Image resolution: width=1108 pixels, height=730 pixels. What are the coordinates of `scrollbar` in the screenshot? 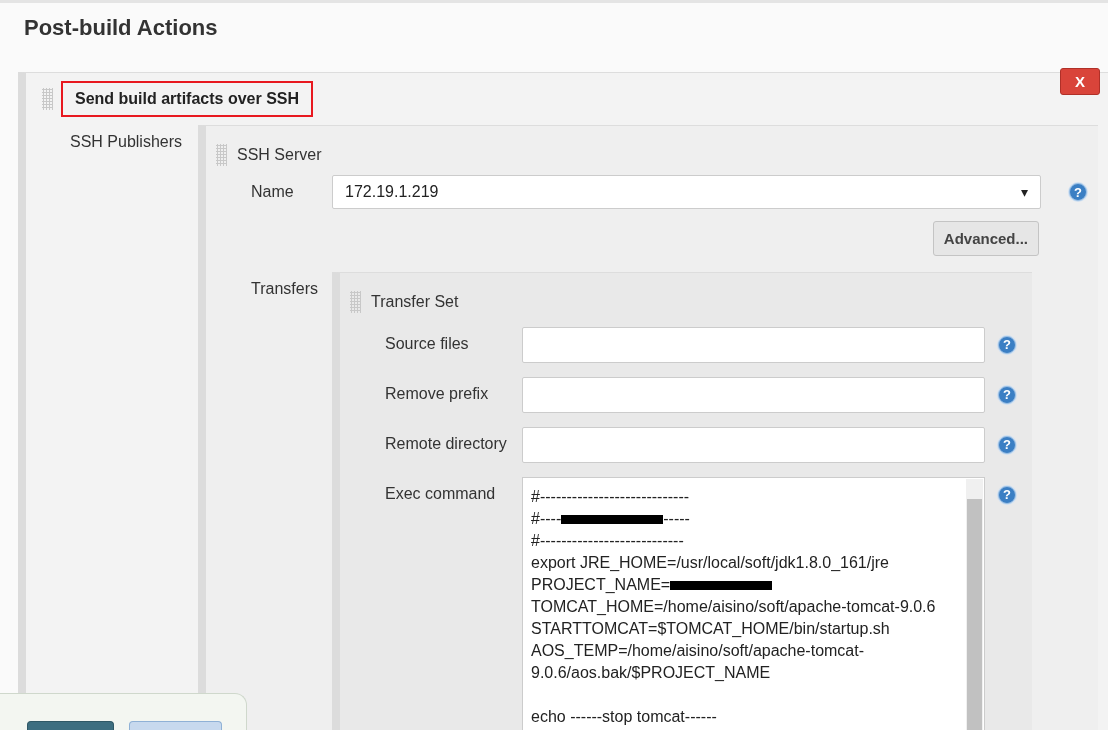 It's located at (974, 604).